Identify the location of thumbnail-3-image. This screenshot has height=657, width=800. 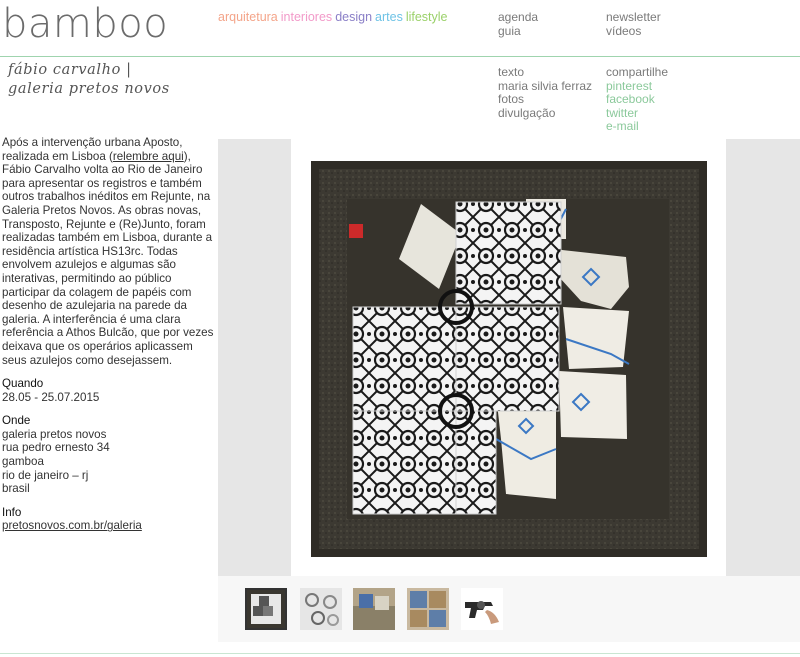
(374, 612).